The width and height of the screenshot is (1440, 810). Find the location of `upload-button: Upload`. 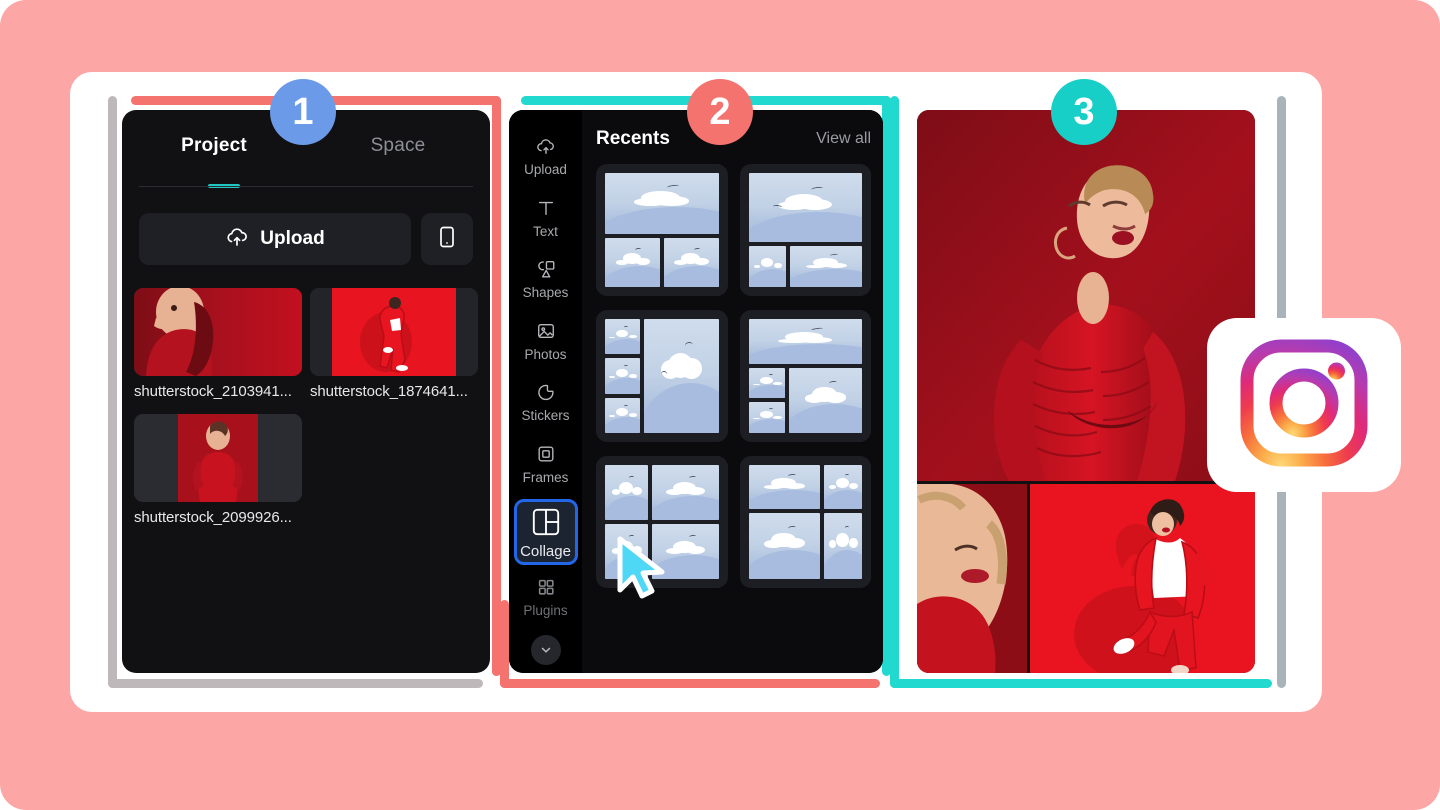

upload-button: Upload is located at coordinates (275, 239).